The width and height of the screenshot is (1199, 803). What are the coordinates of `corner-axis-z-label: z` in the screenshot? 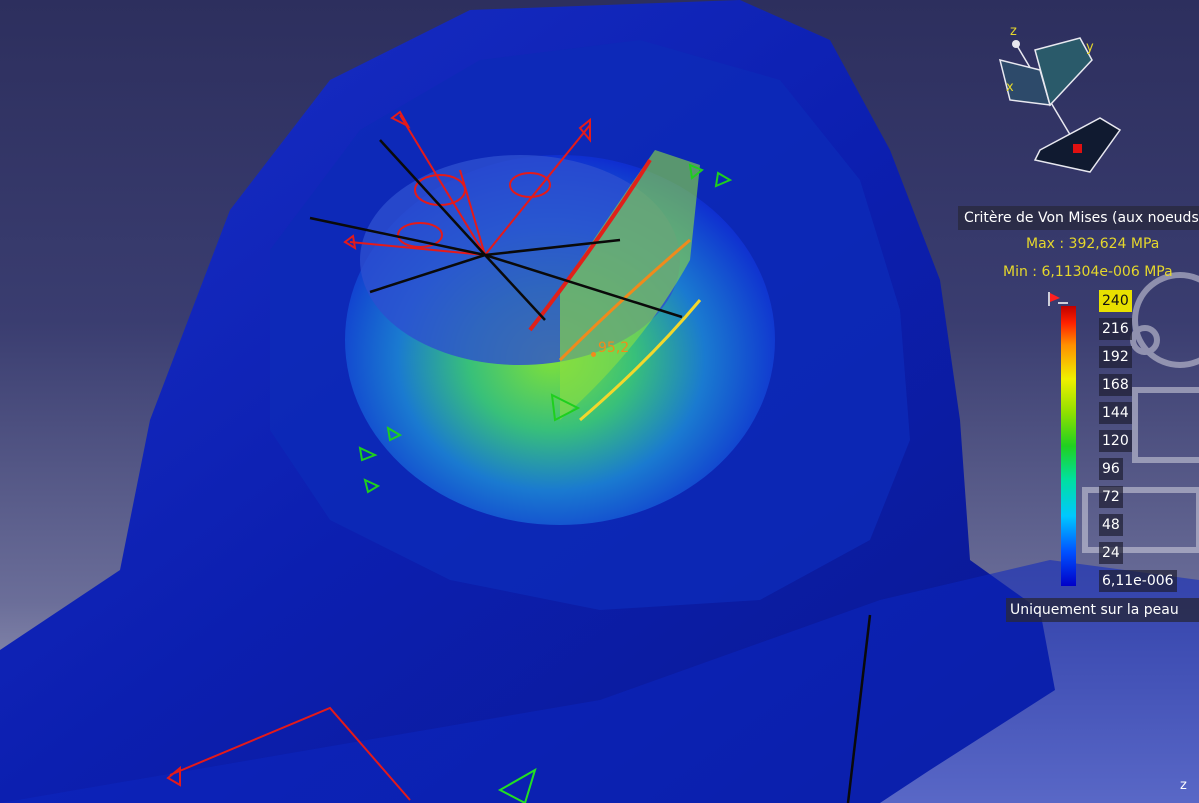 It's located at (1183, 785).